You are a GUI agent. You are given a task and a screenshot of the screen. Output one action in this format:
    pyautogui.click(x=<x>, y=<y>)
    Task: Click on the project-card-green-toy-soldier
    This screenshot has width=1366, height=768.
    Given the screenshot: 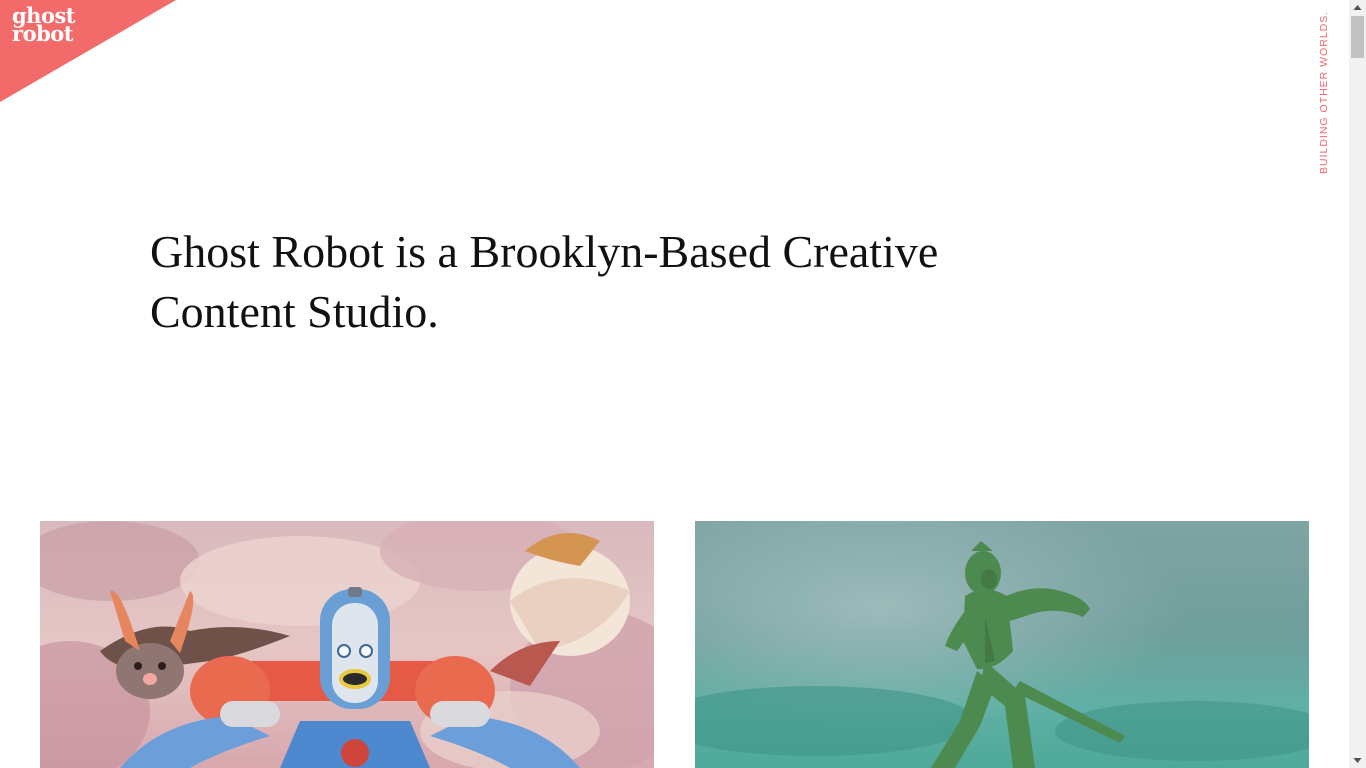 What is the action you would take?
    pyautogui.click(x=1002, y=644)
    